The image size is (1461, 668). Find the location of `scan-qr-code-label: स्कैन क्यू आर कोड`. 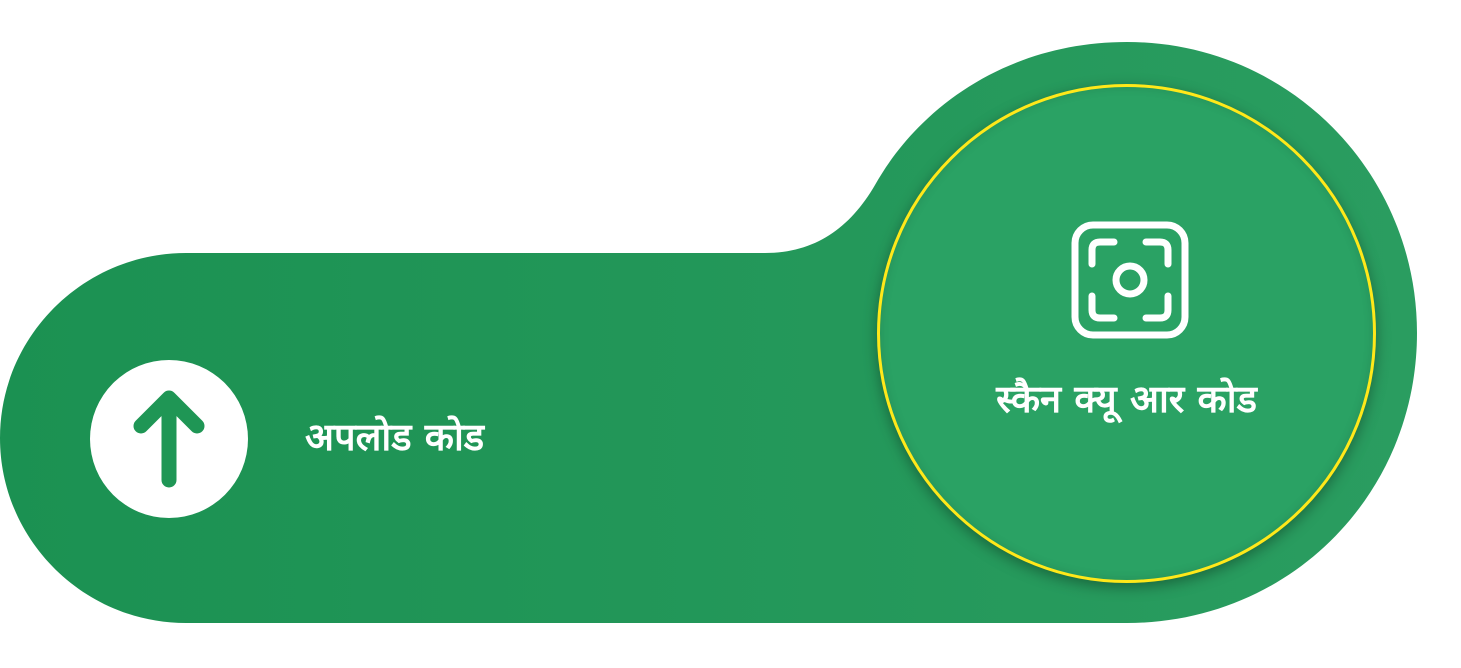

scan-qr-code-label: स्कैन क्यू आर कोड is located at coordinates (1126, 399).